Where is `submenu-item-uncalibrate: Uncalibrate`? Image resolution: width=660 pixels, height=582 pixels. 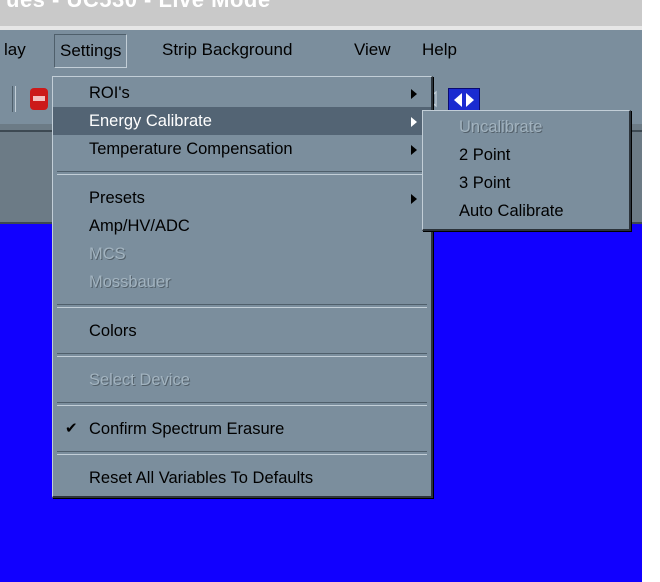
submenu-item-uncalibrate: Uncalibrate is located at coordinates (526, 127).